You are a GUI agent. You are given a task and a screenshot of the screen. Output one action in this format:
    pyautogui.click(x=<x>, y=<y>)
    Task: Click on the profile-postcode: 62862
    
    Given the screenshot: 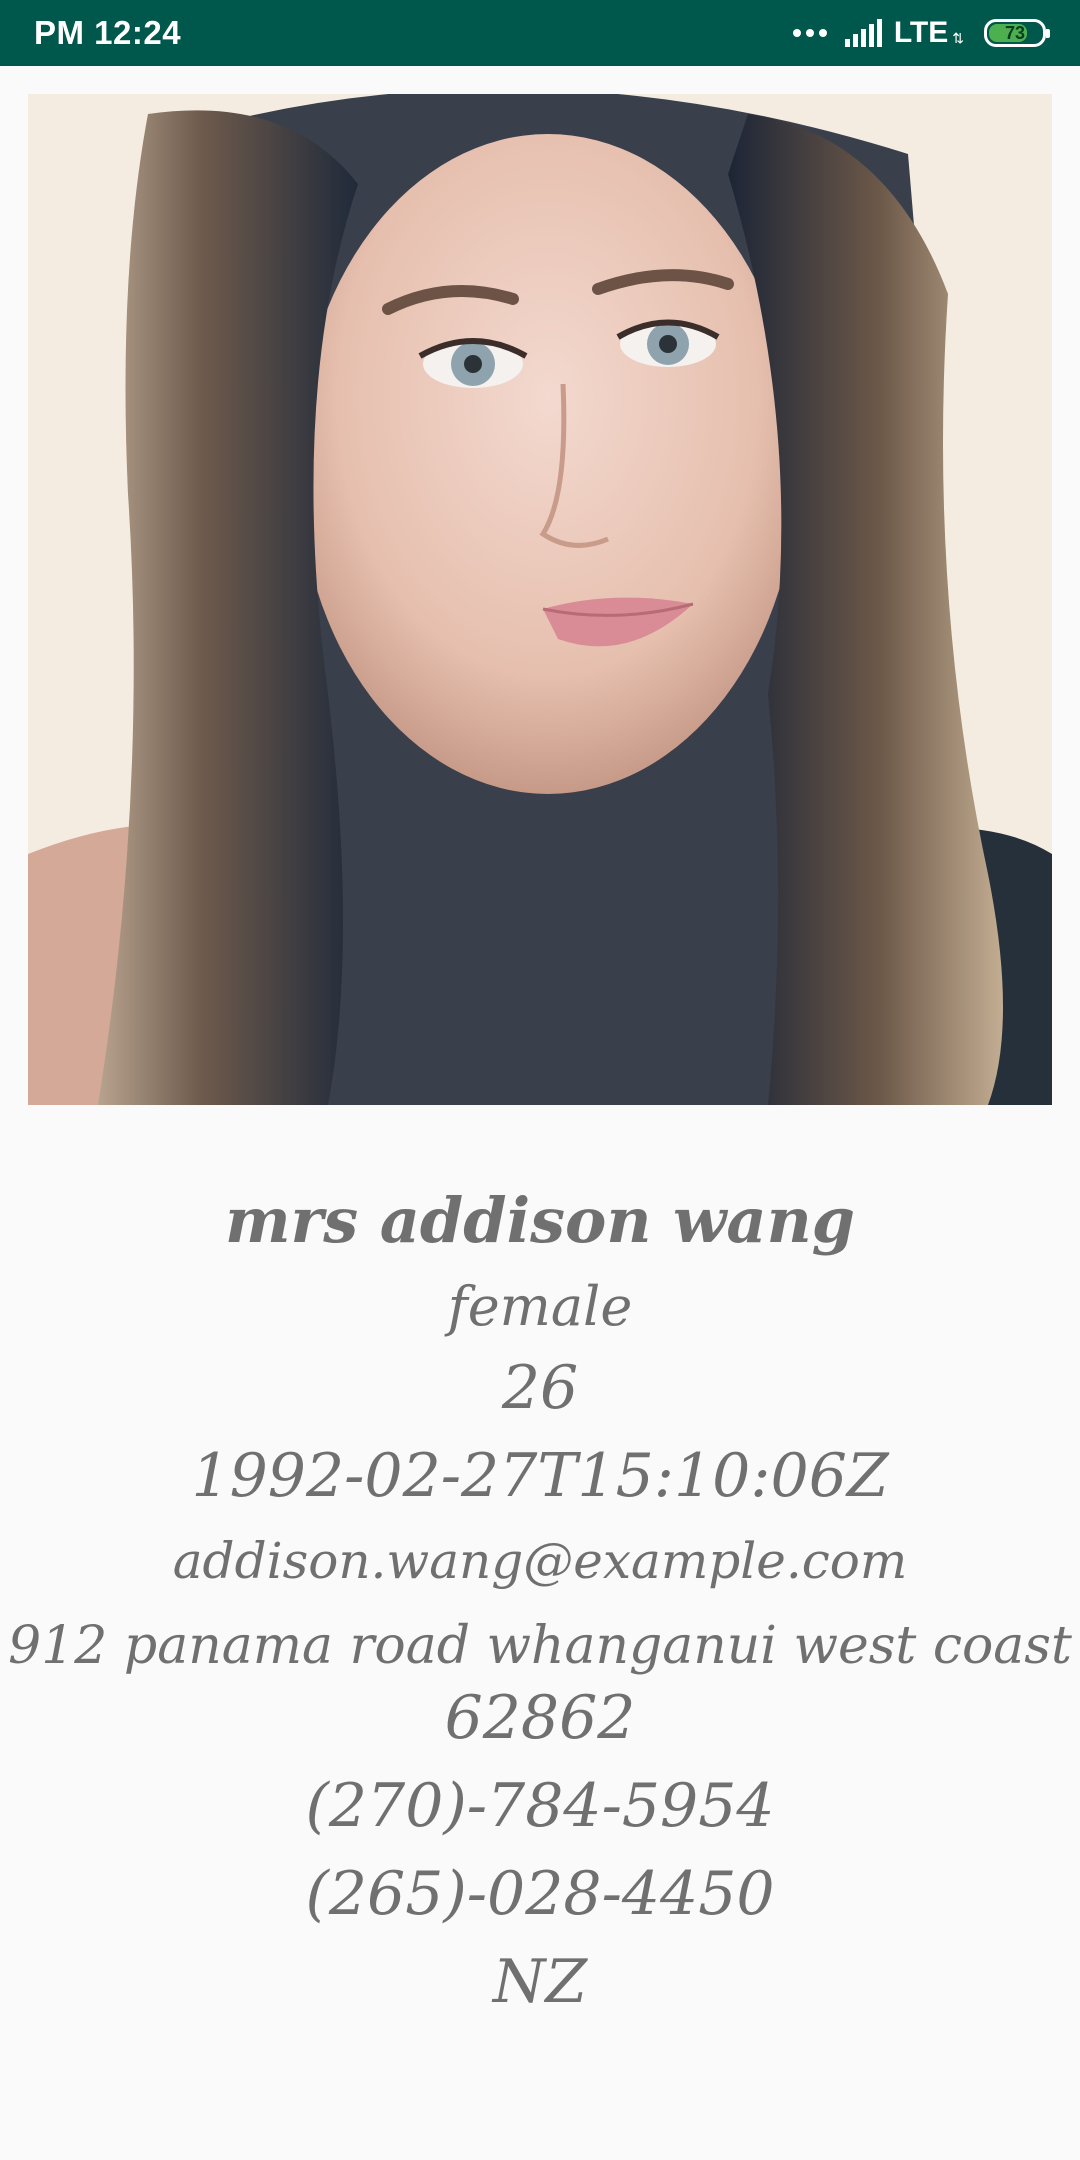 What is the action you would take?
    pyautogui.click(x=540, y=1718)
    